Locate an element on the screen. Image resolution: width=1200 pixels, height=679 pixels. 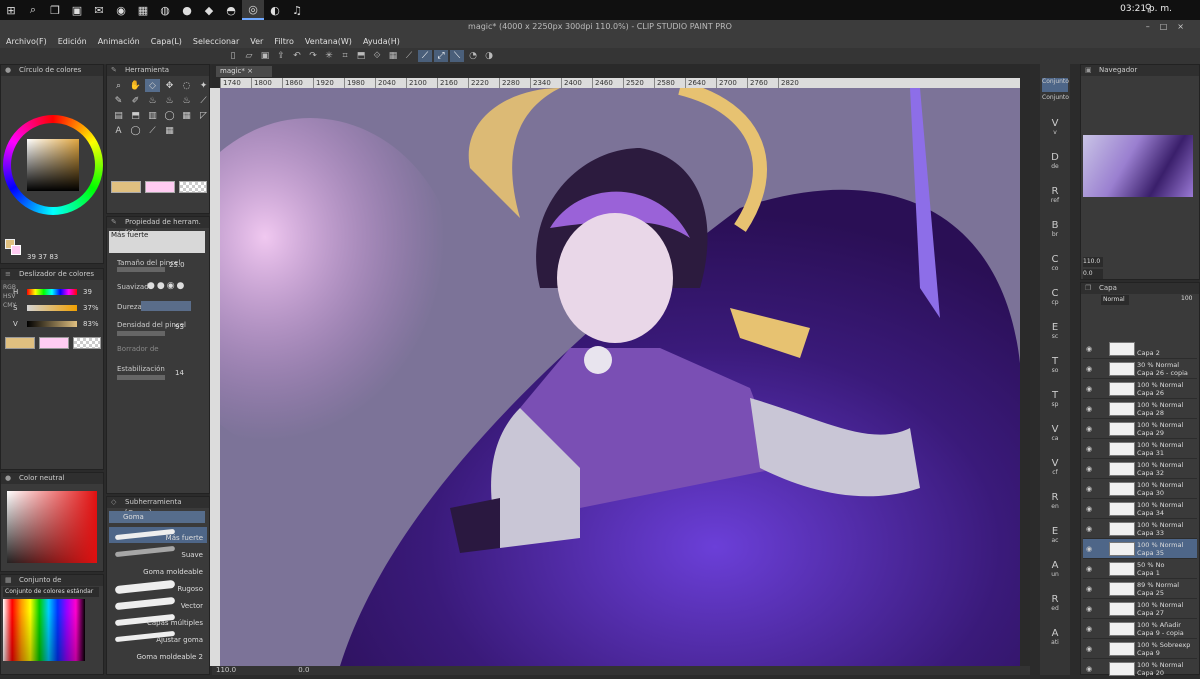
subtool-item: Capas múltiples is located at coordinates (158, 620).